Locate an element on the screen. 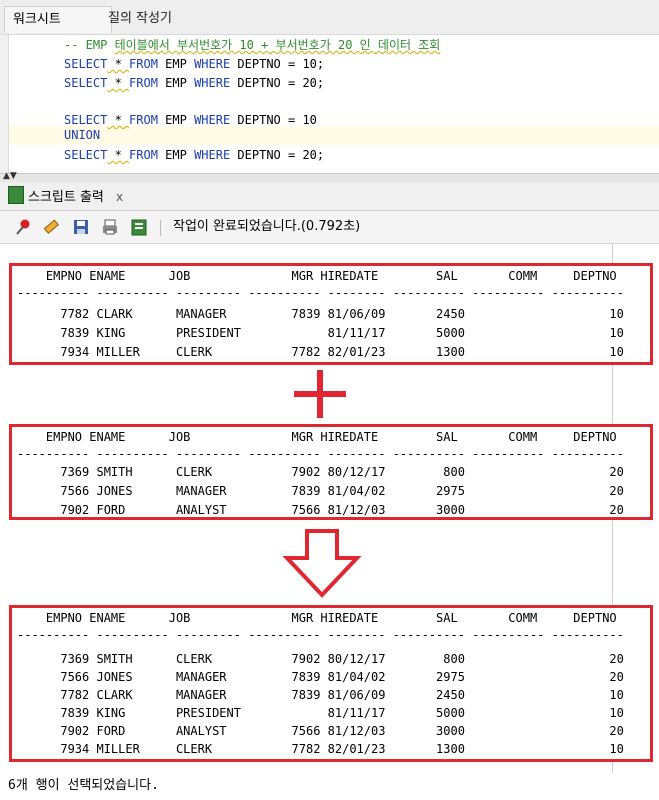 This screenshot has height=800, width=659. code-line-5: SELECT * FROM EMP WHERE DEPTNO = 20; is located at coordinates (194, 155).